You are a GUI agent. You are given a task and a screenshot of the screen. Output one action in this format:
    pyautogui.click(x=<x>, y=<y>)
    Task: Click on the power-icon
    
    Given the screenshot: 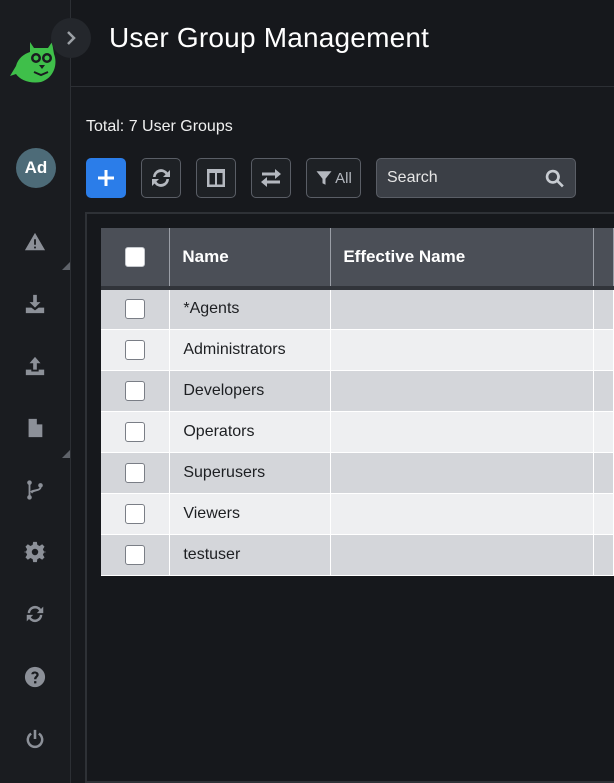 What is the action you would take?
    pyautogui.click(x=35, y=739)
    